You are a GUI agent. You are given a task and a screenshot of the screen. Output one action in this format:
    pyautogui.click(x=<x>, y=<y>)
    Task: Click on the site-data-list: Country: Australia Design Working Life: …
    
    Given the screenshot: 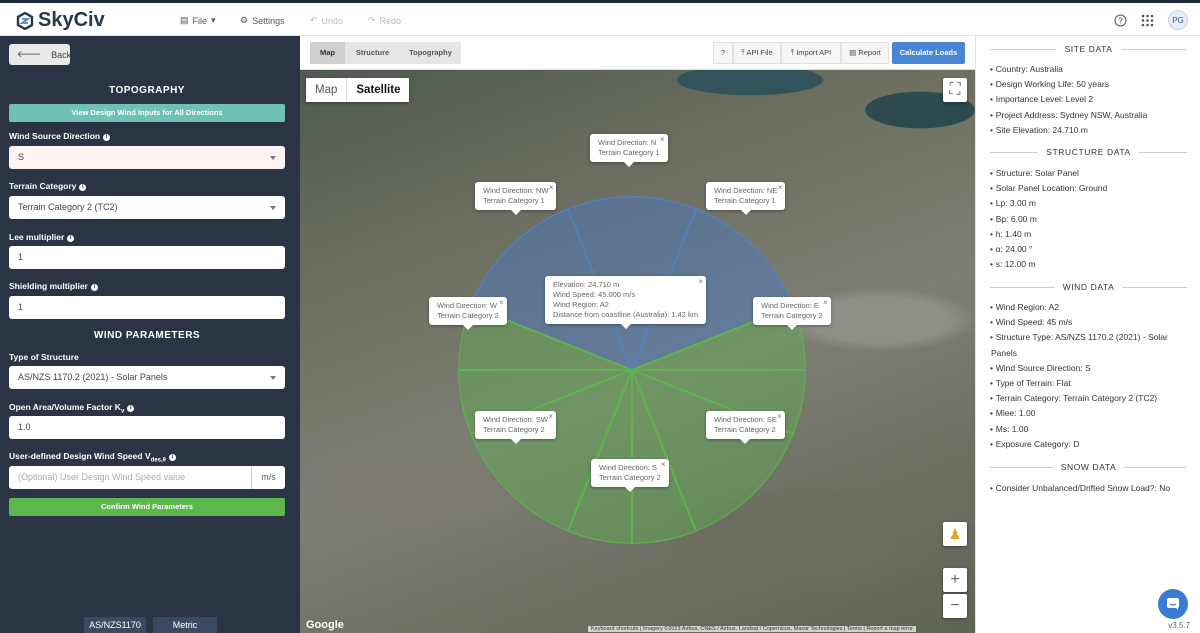 What is the action you would take?
    pyautogui.click(x=1090, y=100)
    